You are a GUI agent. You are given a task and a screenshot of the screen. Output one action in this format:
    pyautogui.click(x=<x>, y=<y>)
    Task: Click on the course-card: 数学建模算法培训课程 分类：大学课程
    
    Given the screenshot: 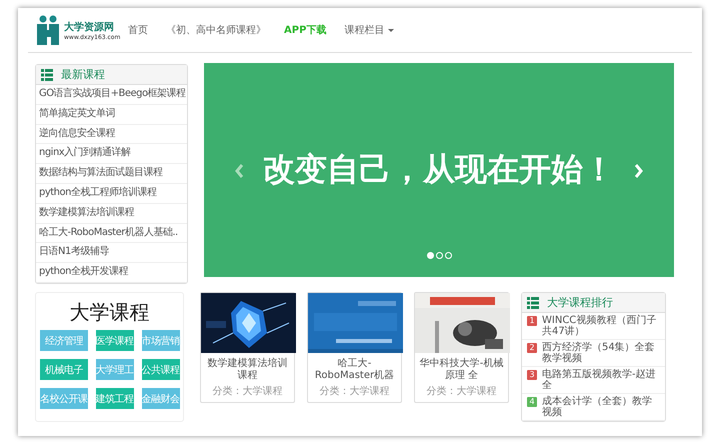 What is the action you would take?
    pyautogui.click(x=247, y=347)
    